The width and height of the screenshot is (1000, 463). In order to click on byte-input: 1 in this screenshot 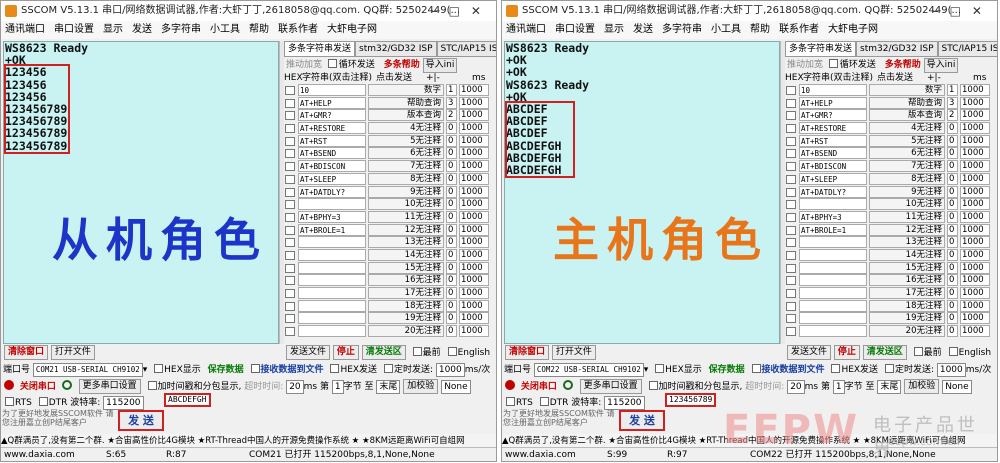, I will do `click(337, 386)`.